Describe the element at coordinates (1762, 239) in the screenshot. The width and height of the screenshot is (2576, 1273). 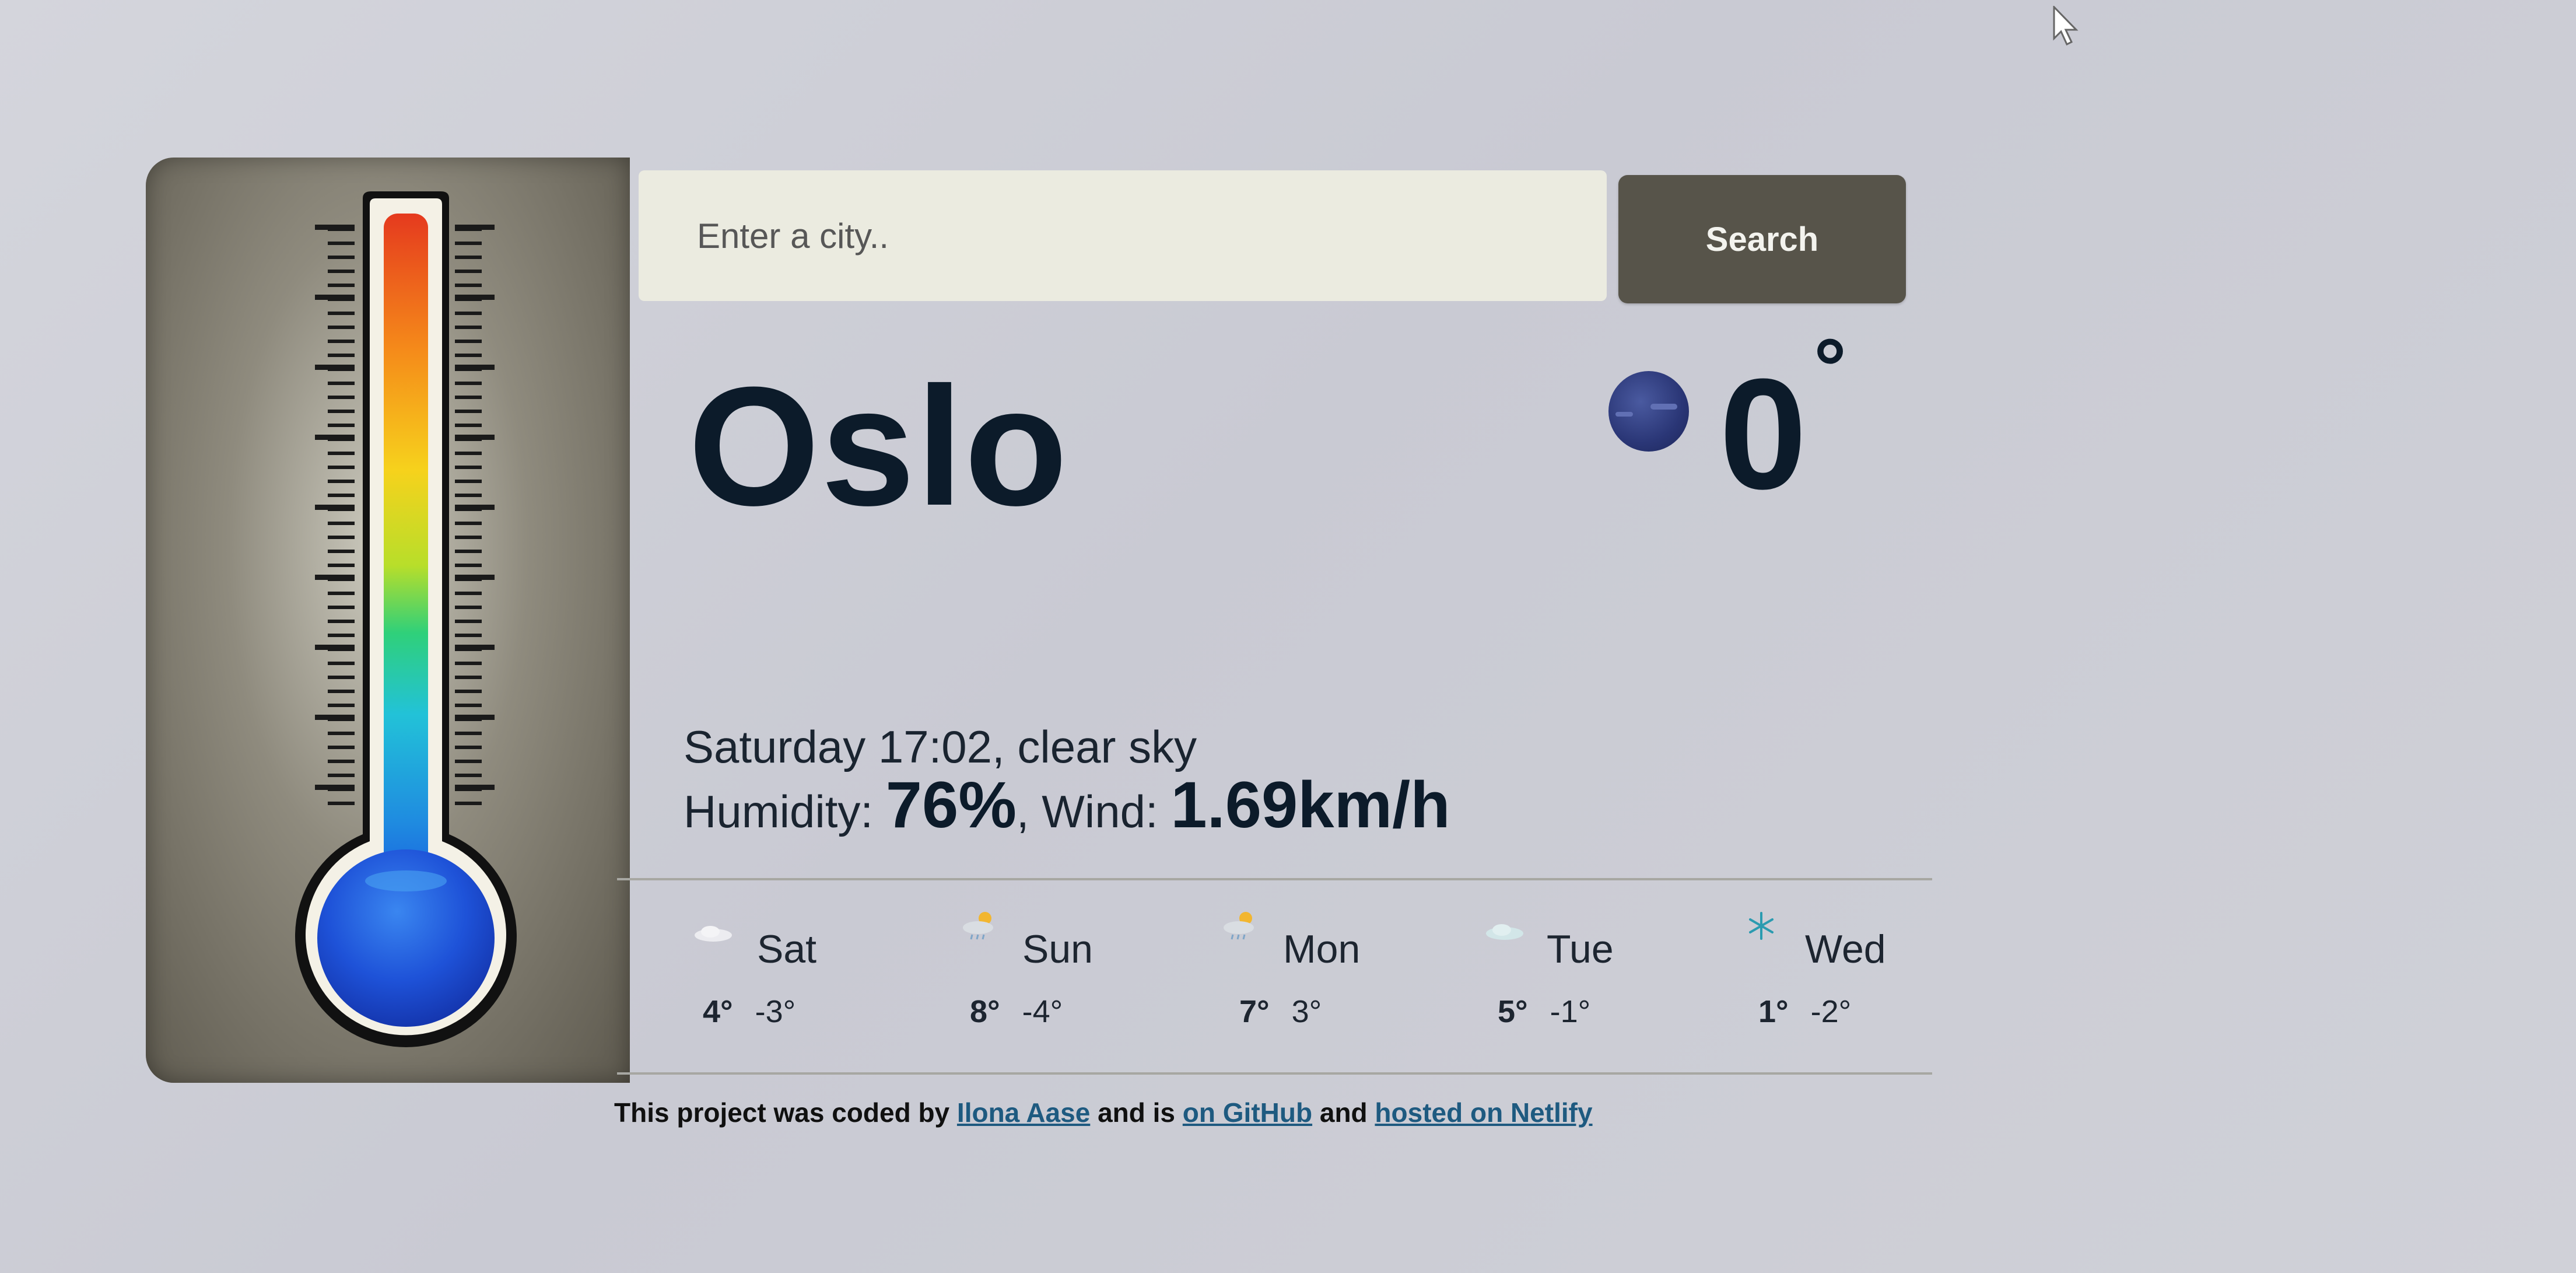
I see `search-button: Search` at that location.